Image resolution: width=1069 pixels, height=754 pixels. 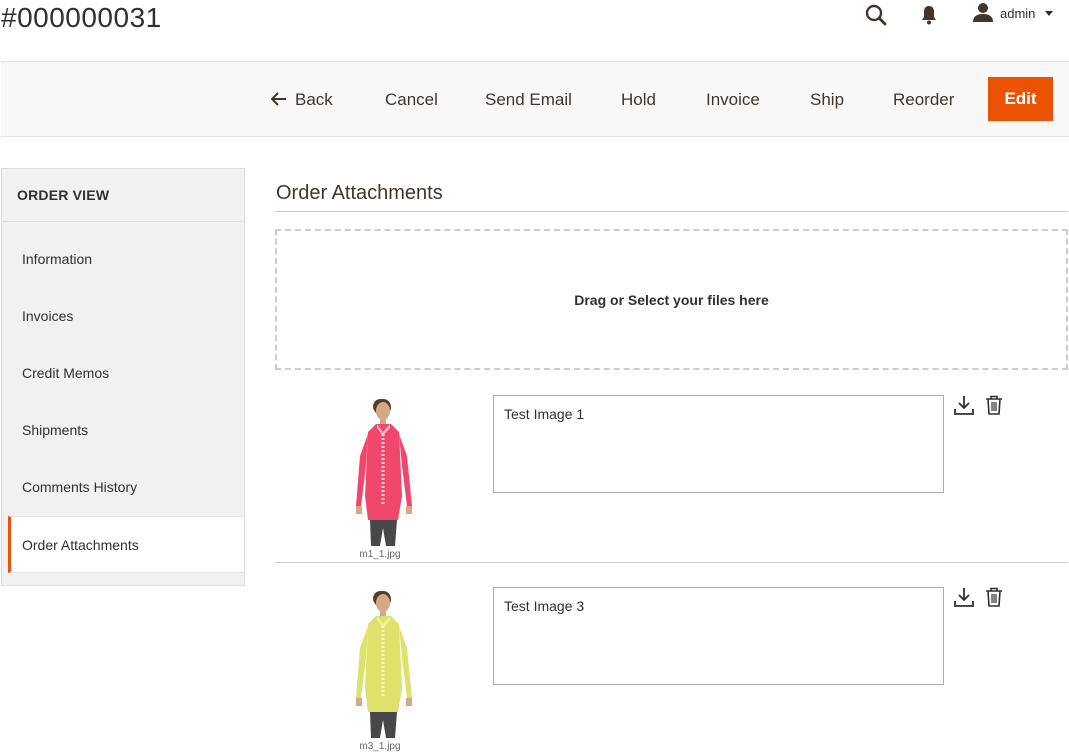 What do you see at coordinates (123, 430) in the screenshot?
I see `sidebar-item-shipments: Shipments` at bounding box center [123, 430].